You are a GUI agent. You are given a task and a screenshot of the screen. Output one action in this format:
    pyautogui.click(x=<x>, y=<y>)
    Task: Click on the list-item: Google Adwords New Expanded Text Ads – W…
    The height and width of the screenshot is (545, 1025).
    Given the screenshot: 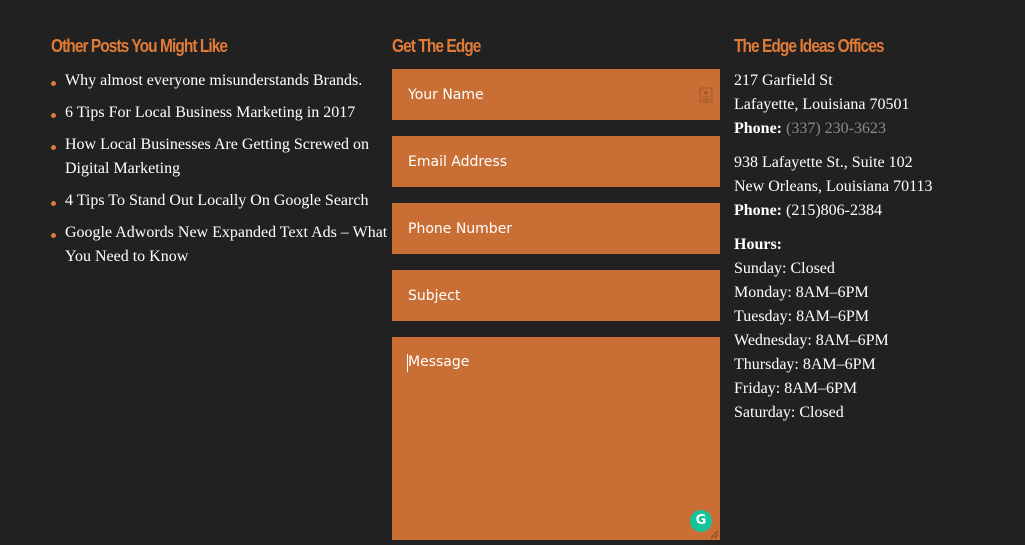 What is the action you would take?
    pyautogui.click(x=223, y=245)
    